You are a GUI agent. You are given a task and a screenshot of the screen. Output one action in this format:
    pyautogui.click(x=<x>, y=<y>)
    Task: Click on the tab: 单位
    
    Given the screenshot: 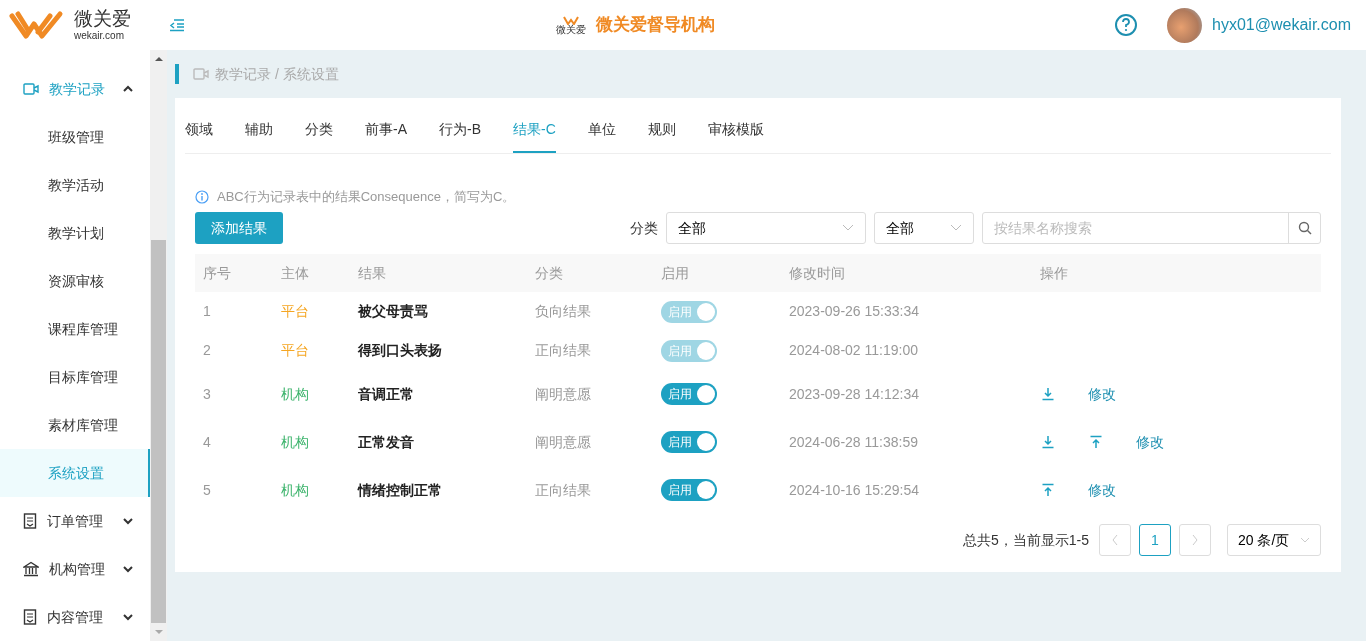 What is the action you would take?
    pyautogui.click(x=601, y=125)
    